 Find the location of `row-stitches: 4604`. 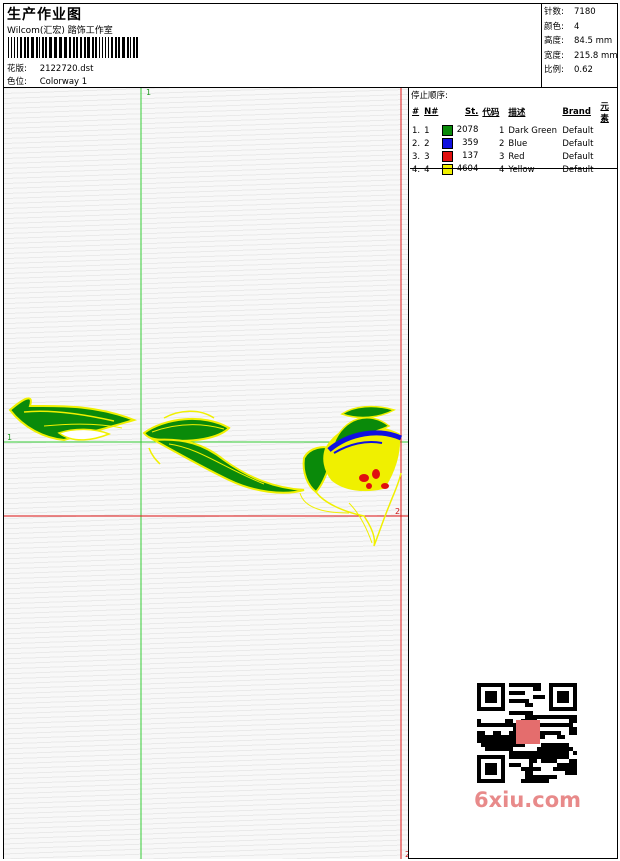

row-stitches: 4604 is located at coordinates (460, 169).